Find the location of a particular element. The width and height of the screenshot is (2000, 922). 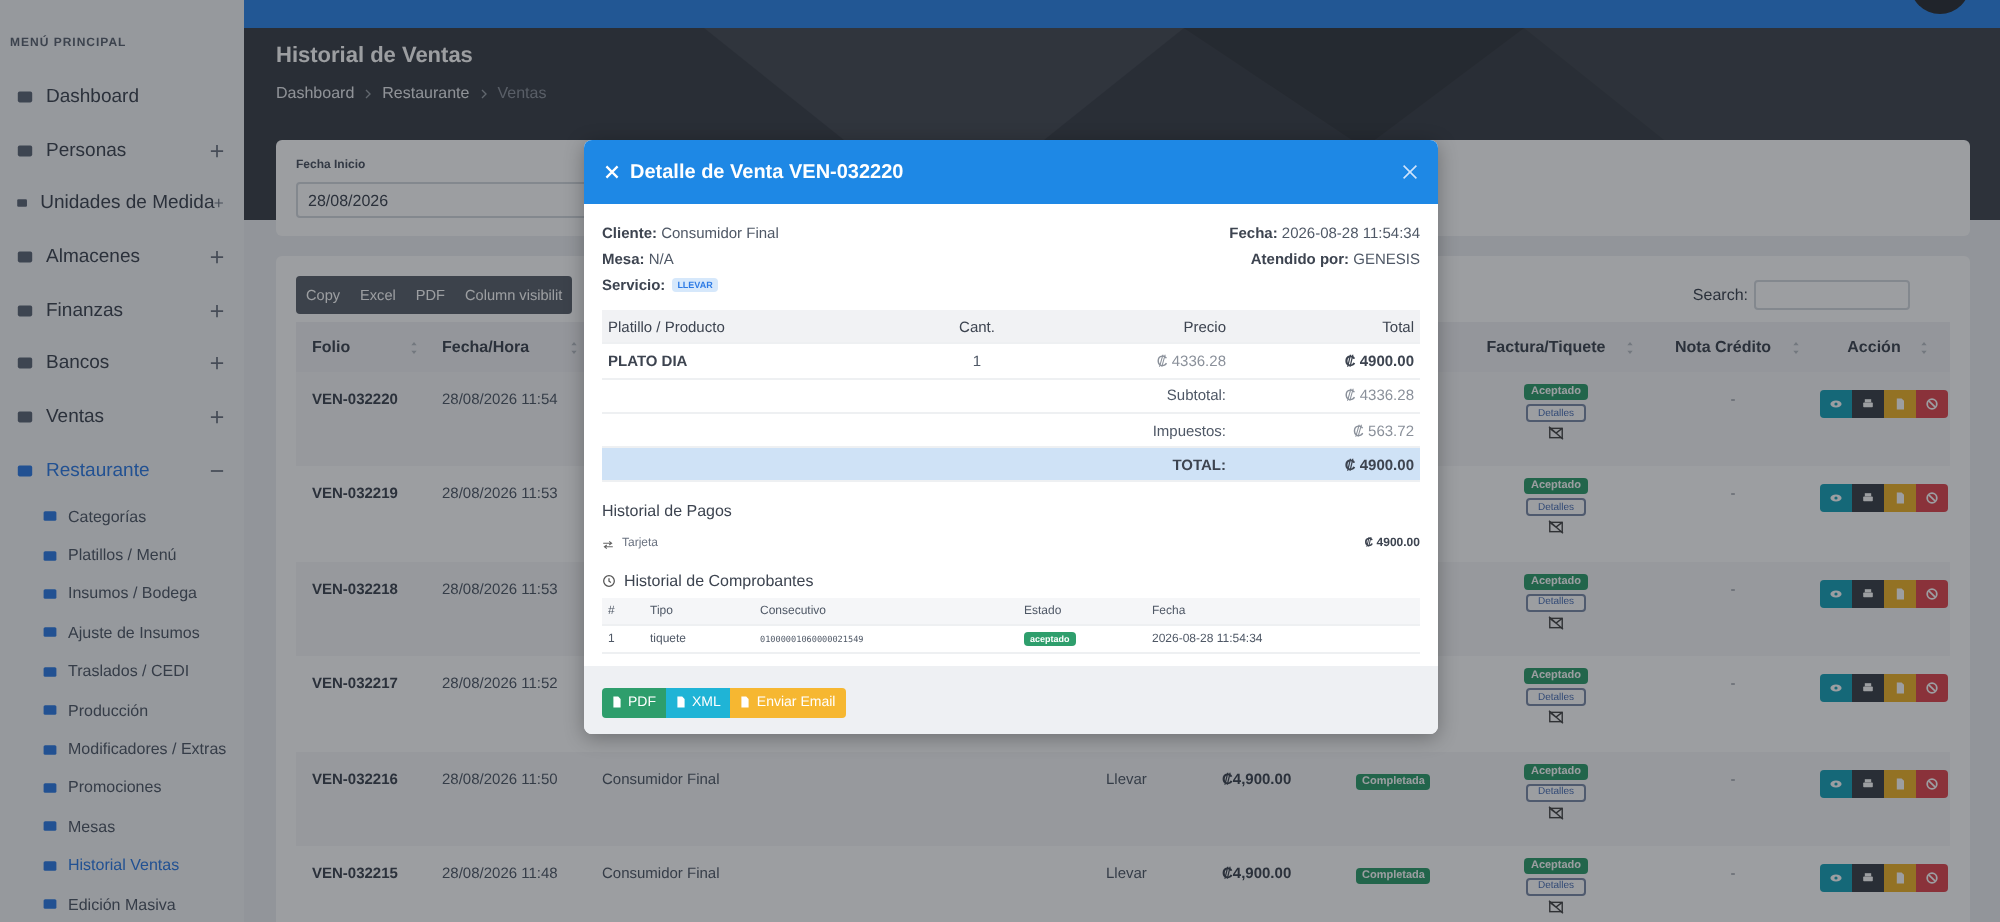

column-header: Factura/Tiquete is located at coordinates (1546, 347).